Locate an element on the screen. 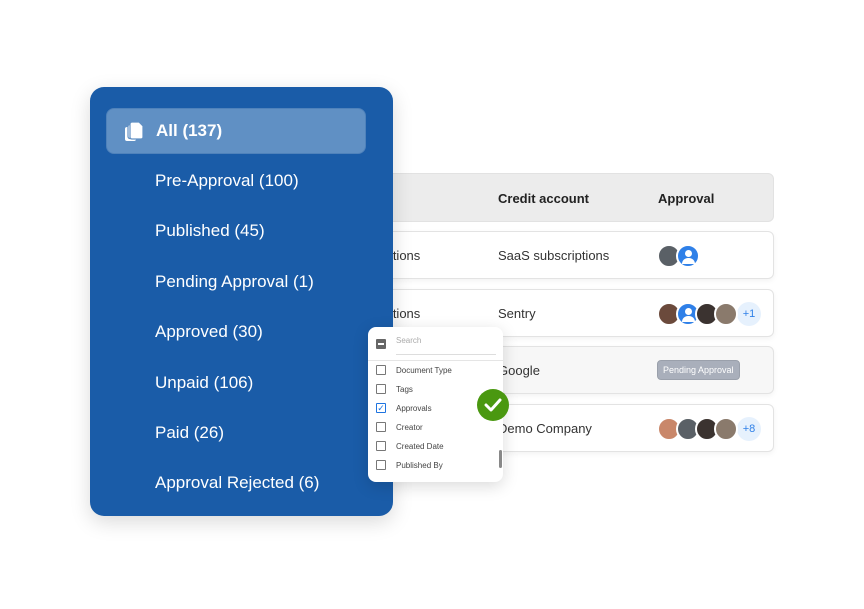  select-all-checkbox is located at coordinates (381, 344).